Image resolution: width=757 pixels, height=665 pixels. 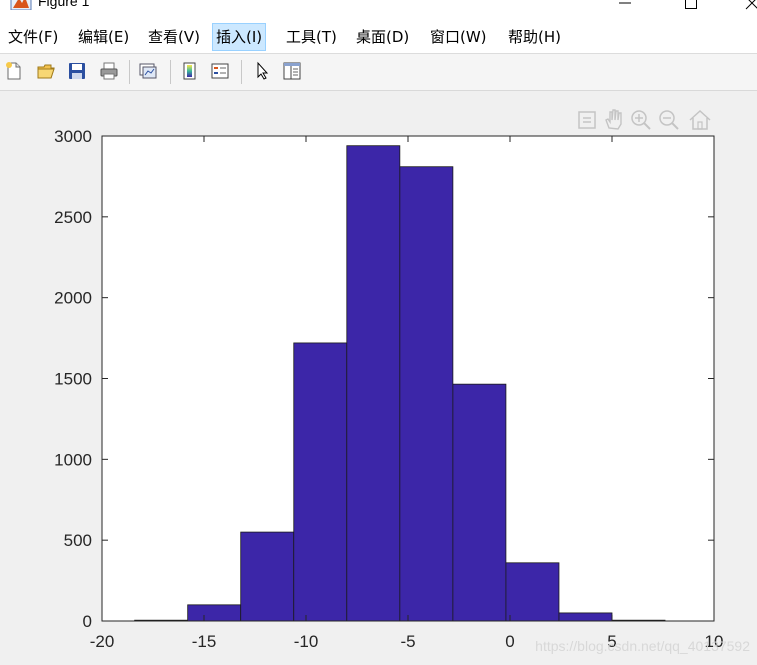 I want to click on y-tick-label: 2500, so click(x=73, y=217).